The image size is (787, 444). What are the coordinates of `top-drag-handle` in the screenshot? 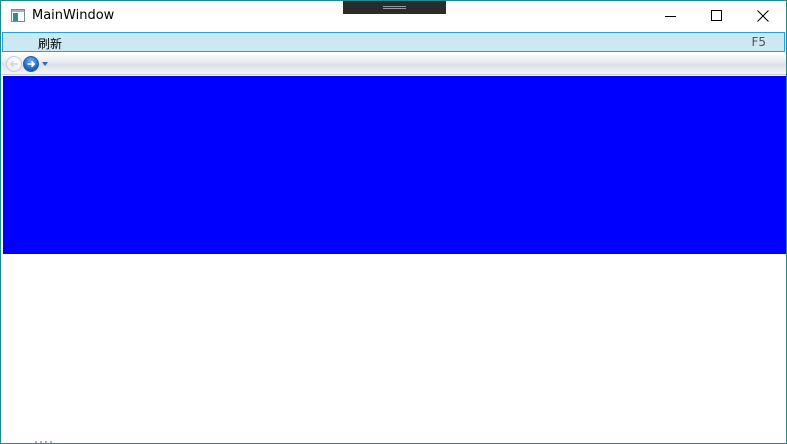 It's located at (394, 7).